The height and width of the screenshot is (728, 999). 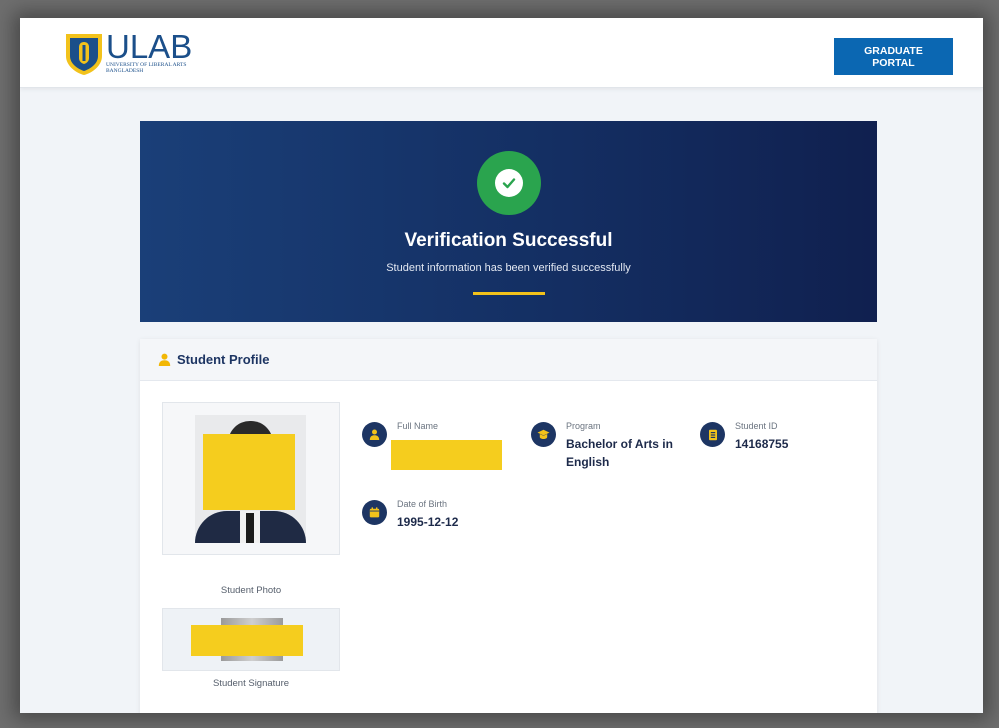 What do you see at coordinates (756, 426) in the screenshot?
I see `student-id-label: Student ID` at bounding box center [756, 426].